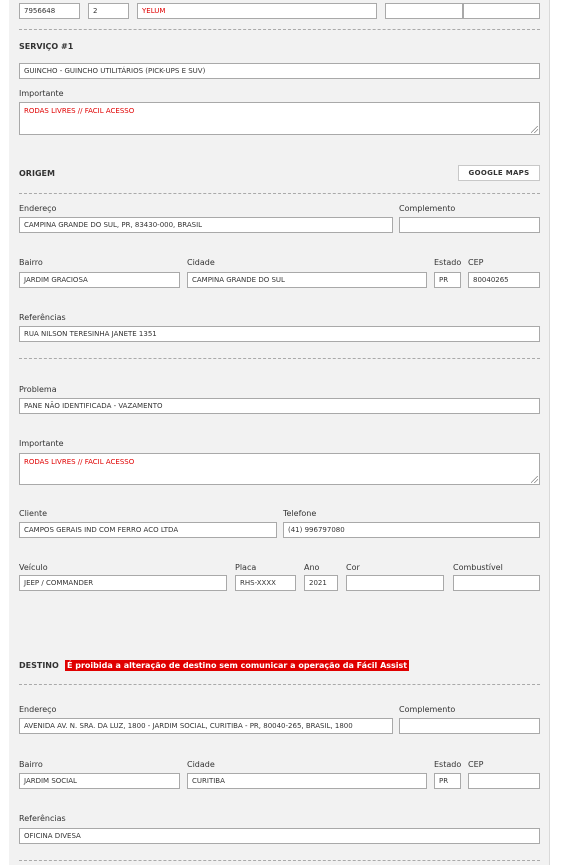 This screenshot has height=865, width=579. What do you see at coordinates (38, 709) in the screenshot?
I see `destino-endereco-label: Endereço` at bounding box center [38, 709].